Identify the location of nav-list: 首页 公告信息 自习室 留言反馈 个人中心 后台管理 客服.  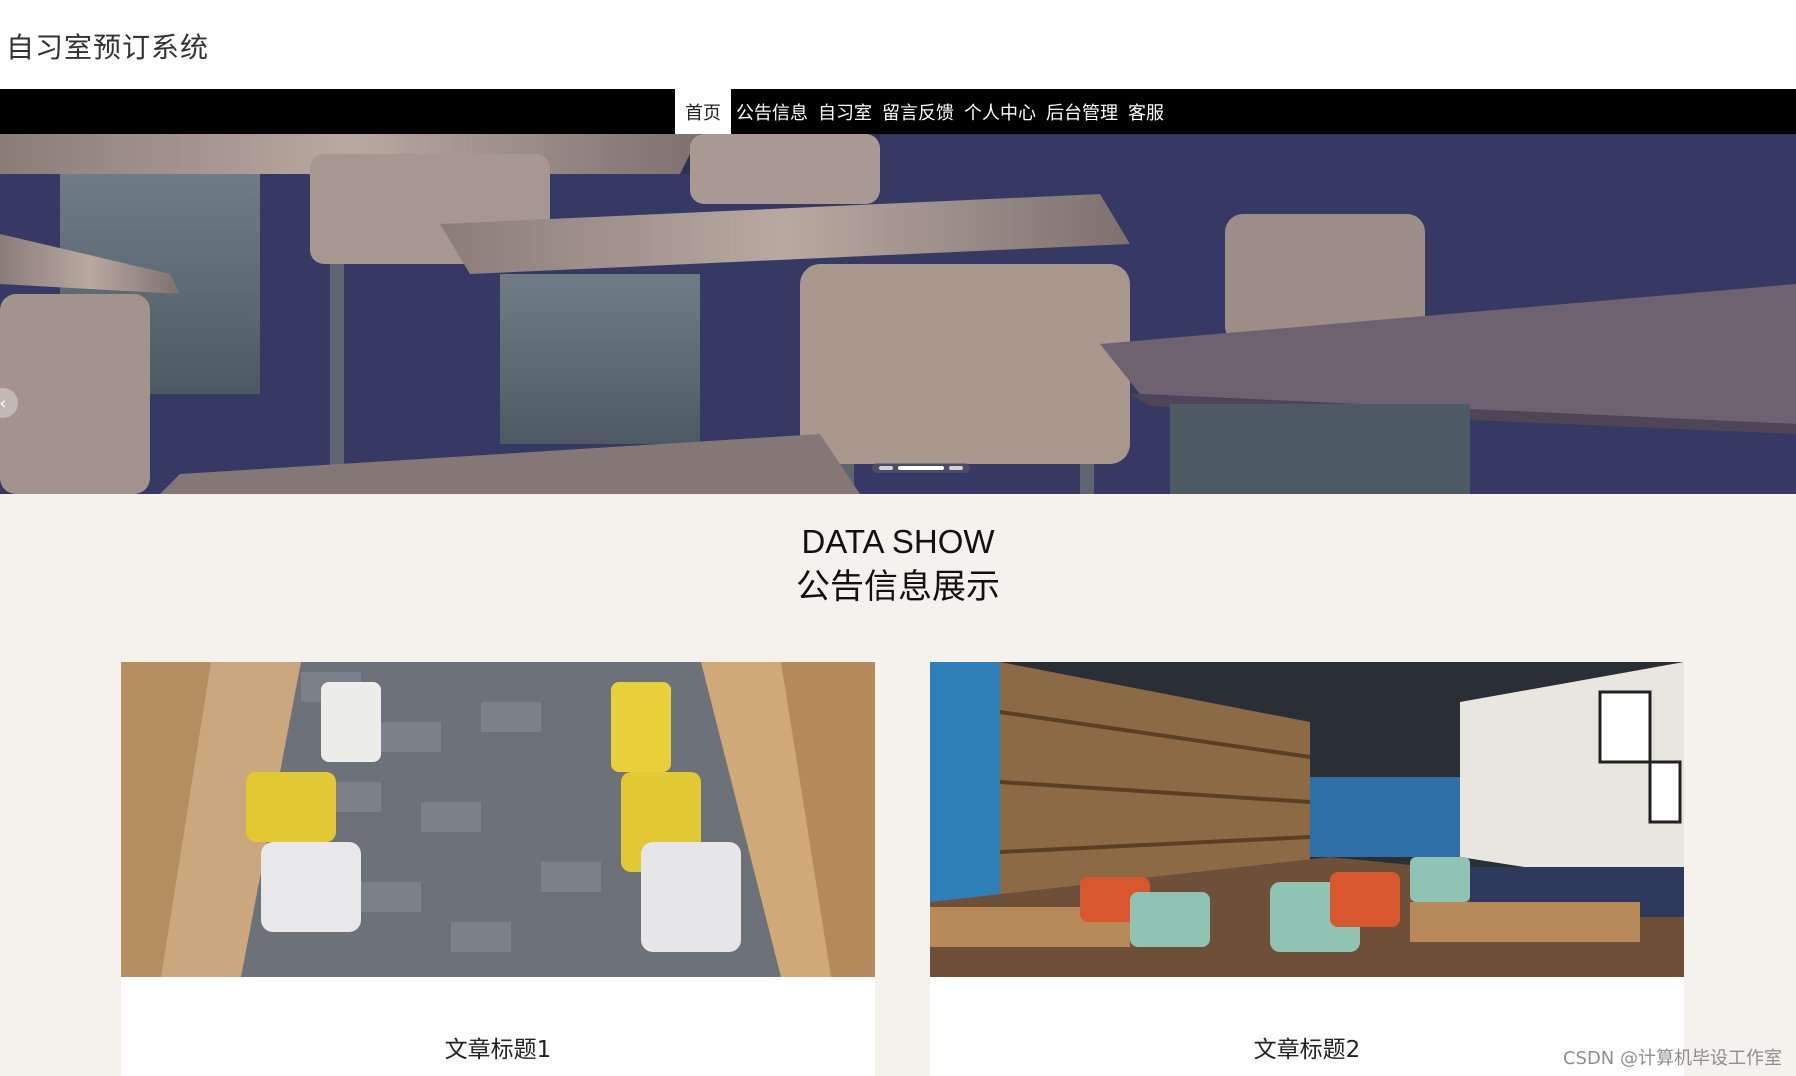
(922, 111).